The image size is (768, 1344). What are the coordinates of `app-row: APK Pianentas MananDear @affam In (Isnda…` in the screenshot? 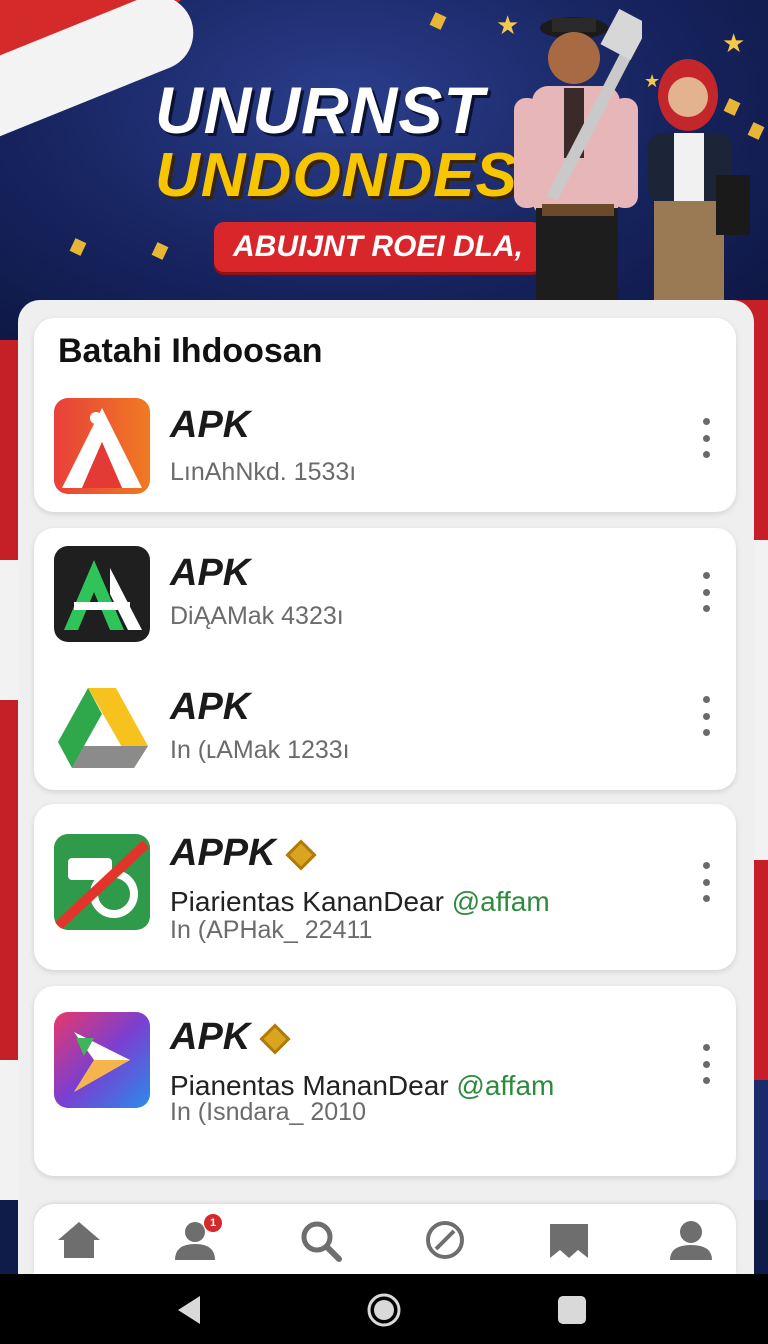 It's located at (394, 1075).